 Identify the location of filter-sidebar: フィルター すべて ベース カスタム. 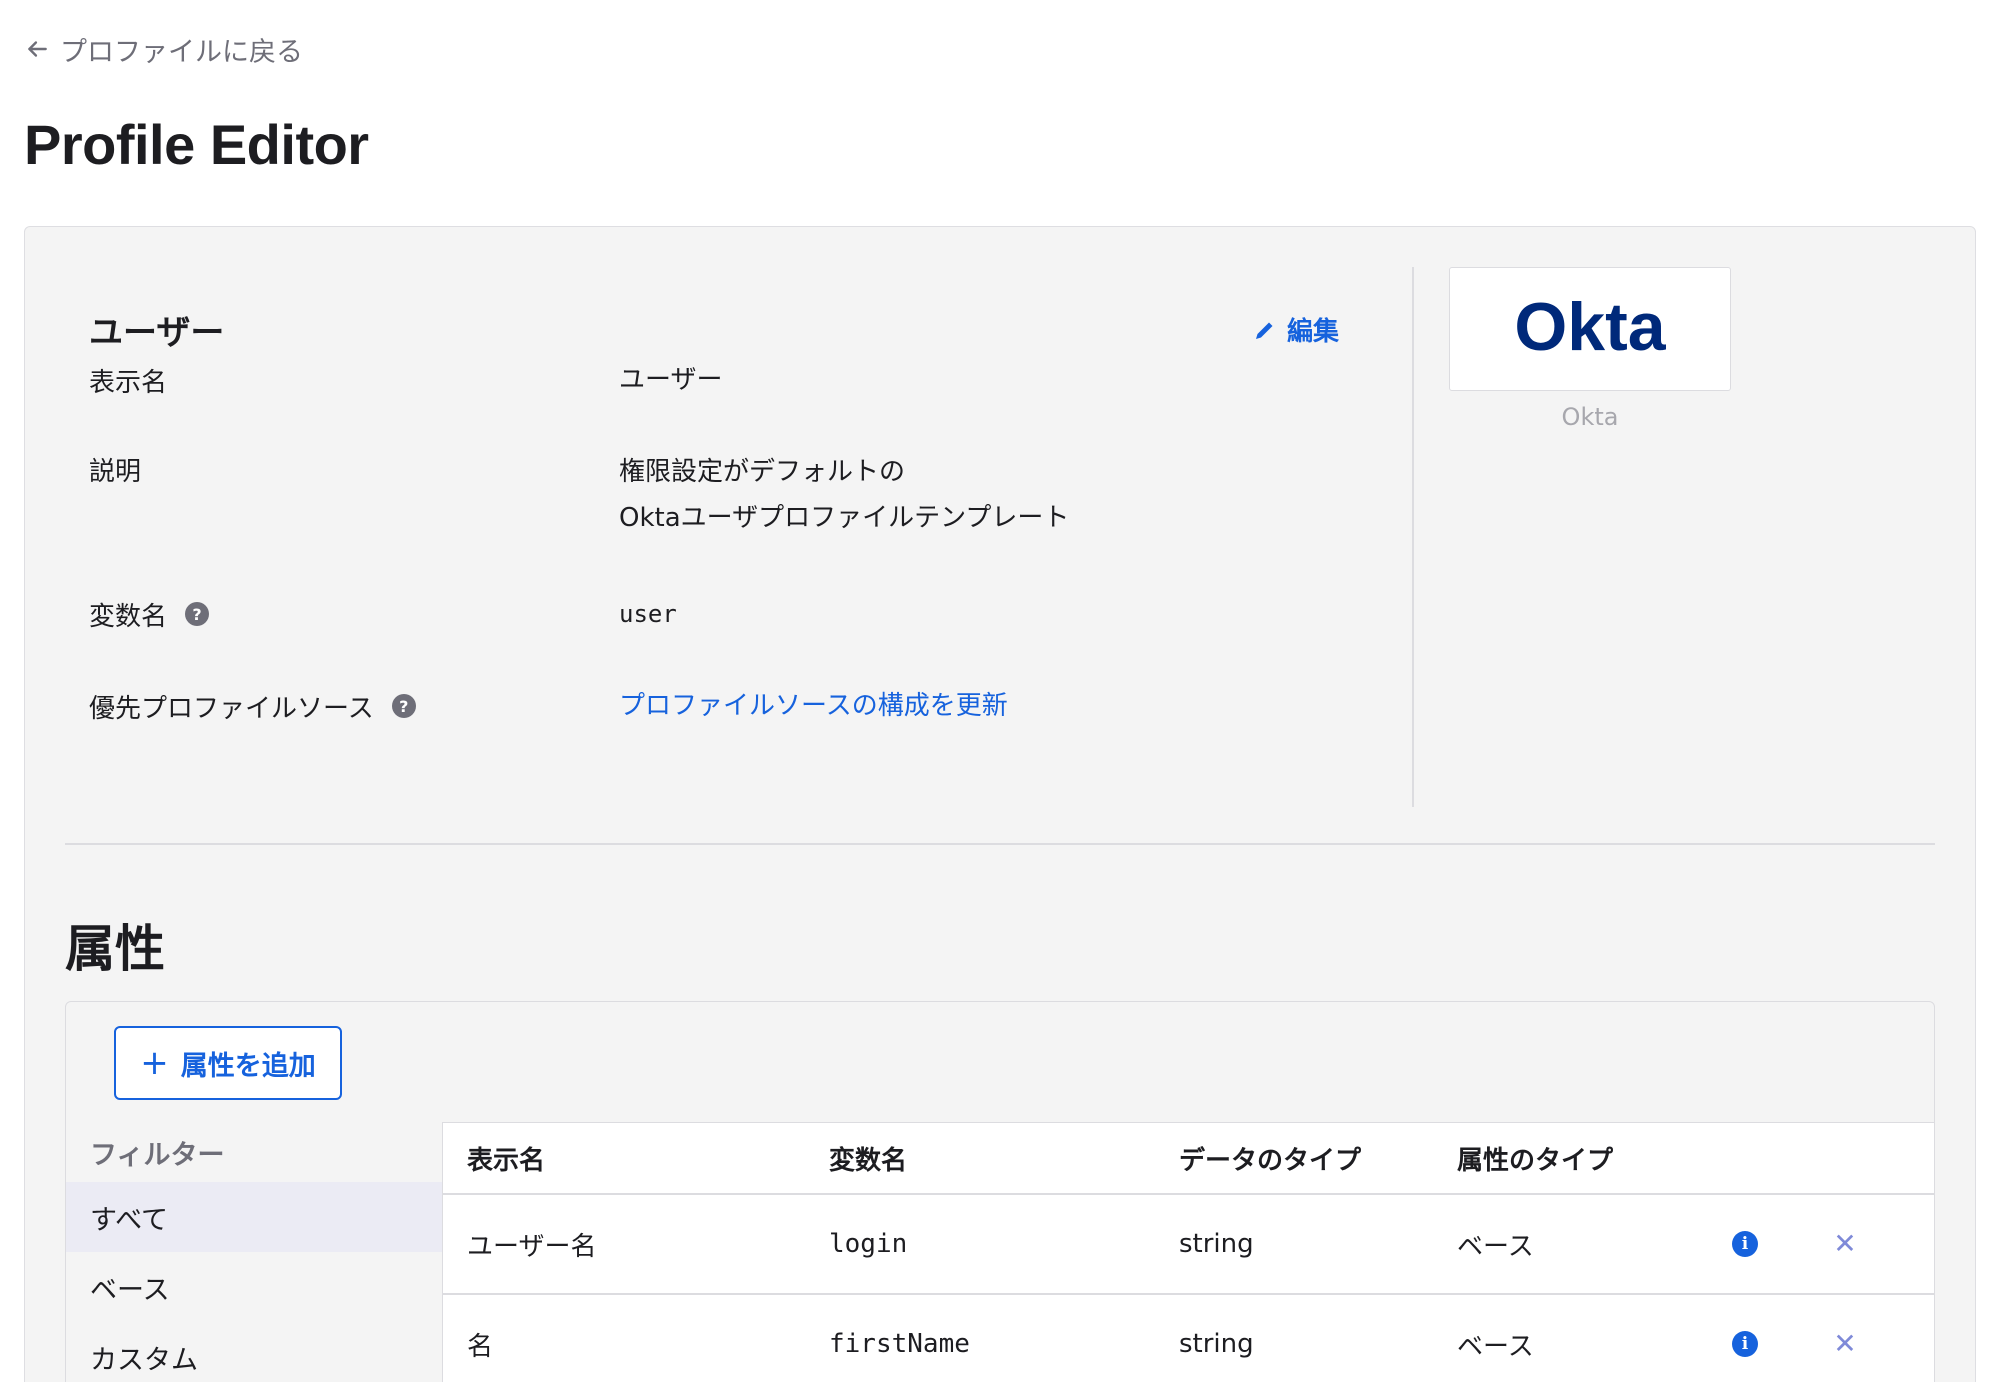
(254, 1252).